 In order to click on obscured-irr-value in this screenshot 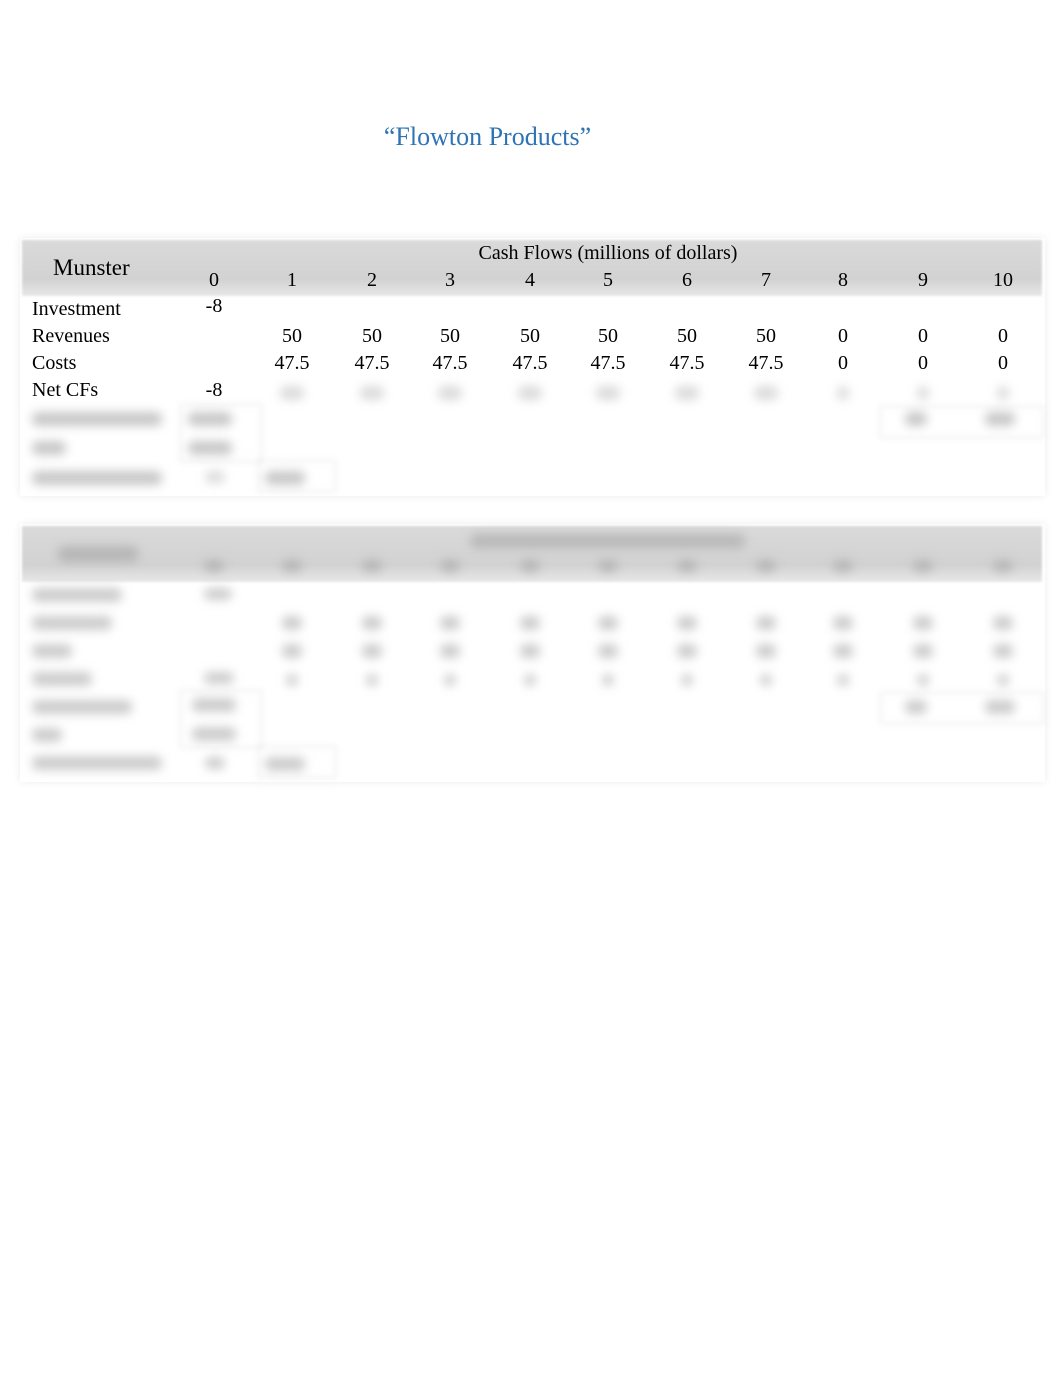, I will do `click(210, 448)`.